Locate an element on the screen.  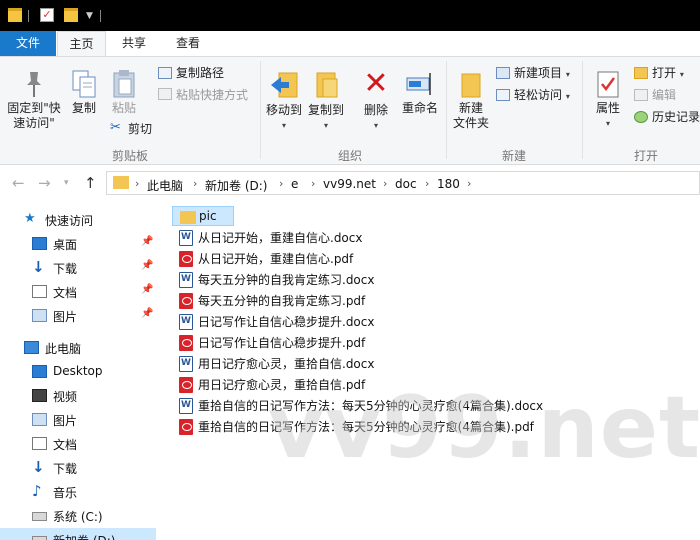
sidebar-item-label: 新加卷 (D:) is located at coordinates (84, 536).